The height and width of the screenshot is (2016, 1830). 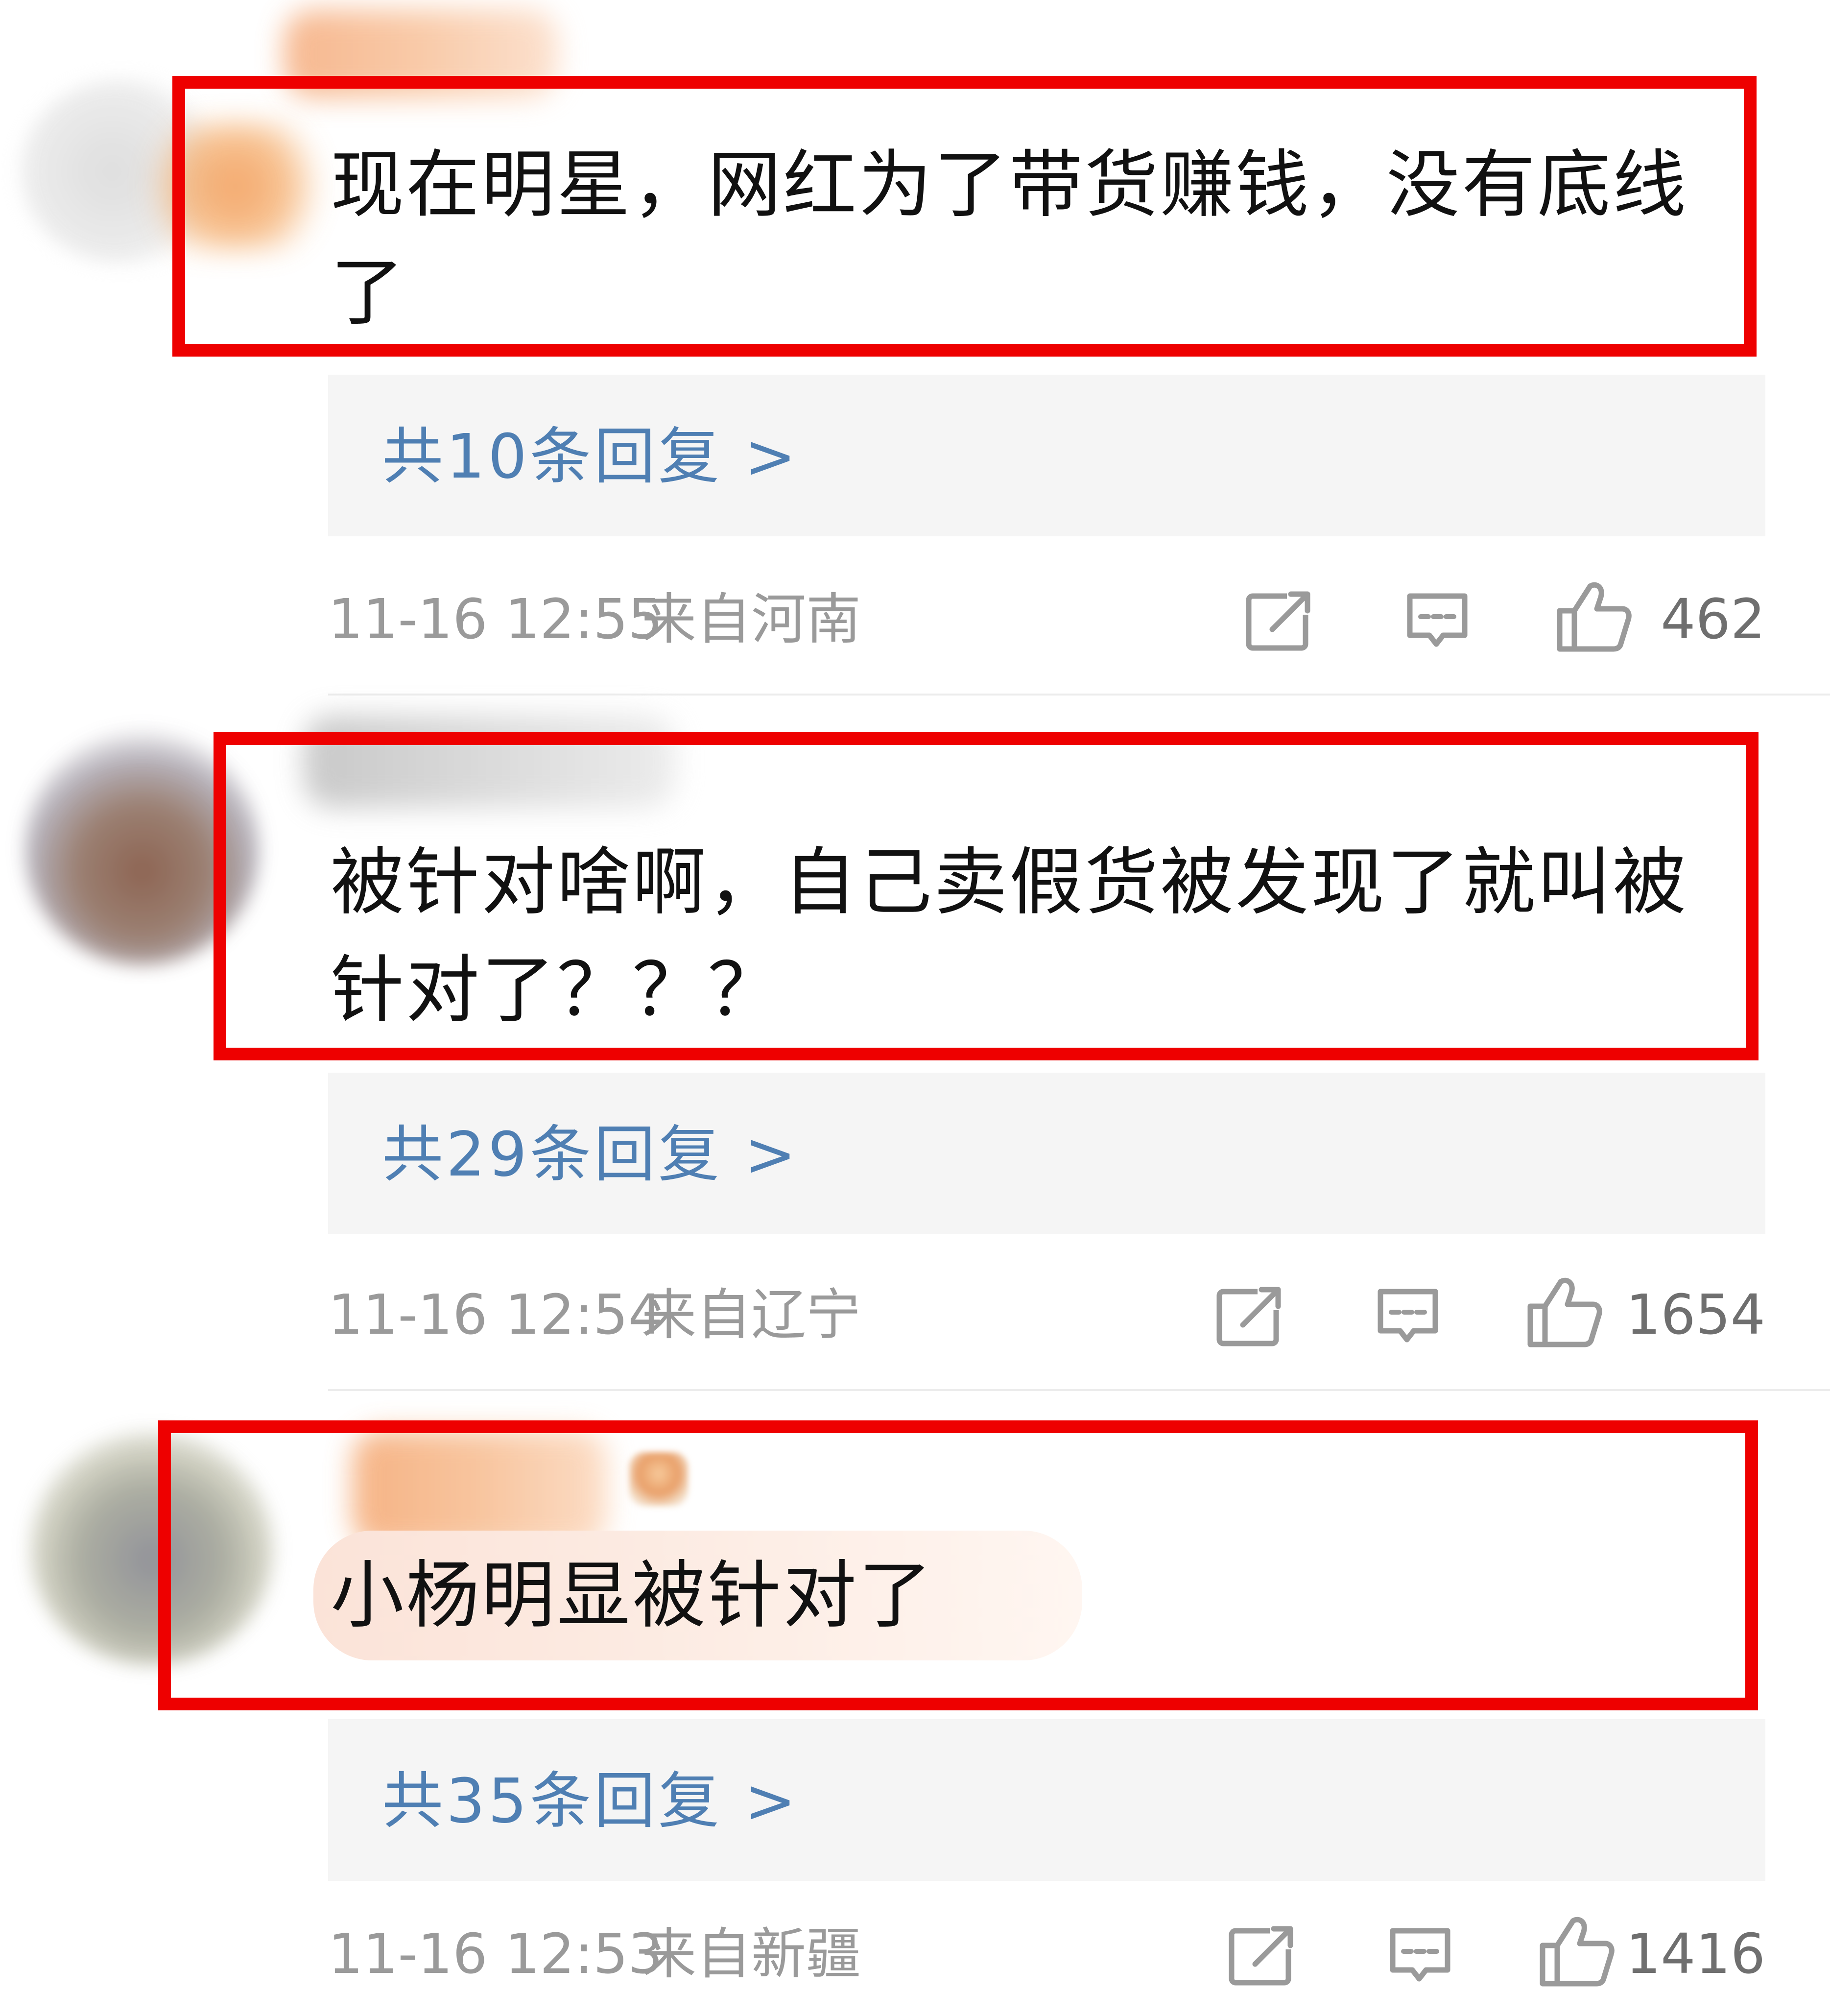 I want to click on comment-time: 11-16 12:53, so click(x=495, y=1954).